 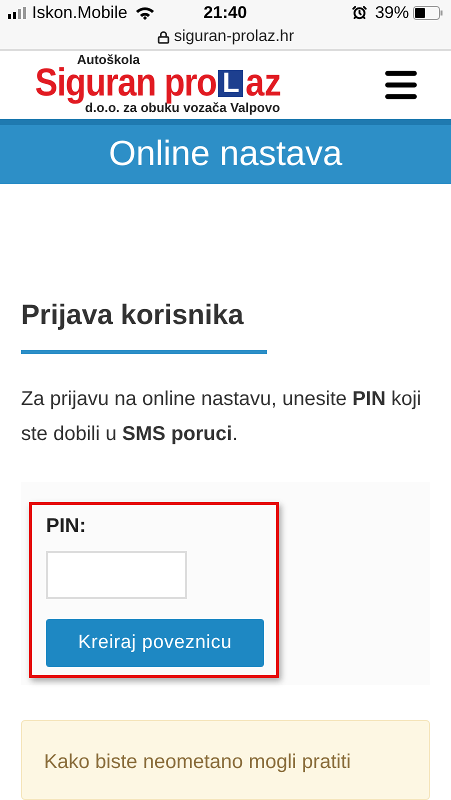 I want to click on alarm-icon, so click(x=359, y=12).